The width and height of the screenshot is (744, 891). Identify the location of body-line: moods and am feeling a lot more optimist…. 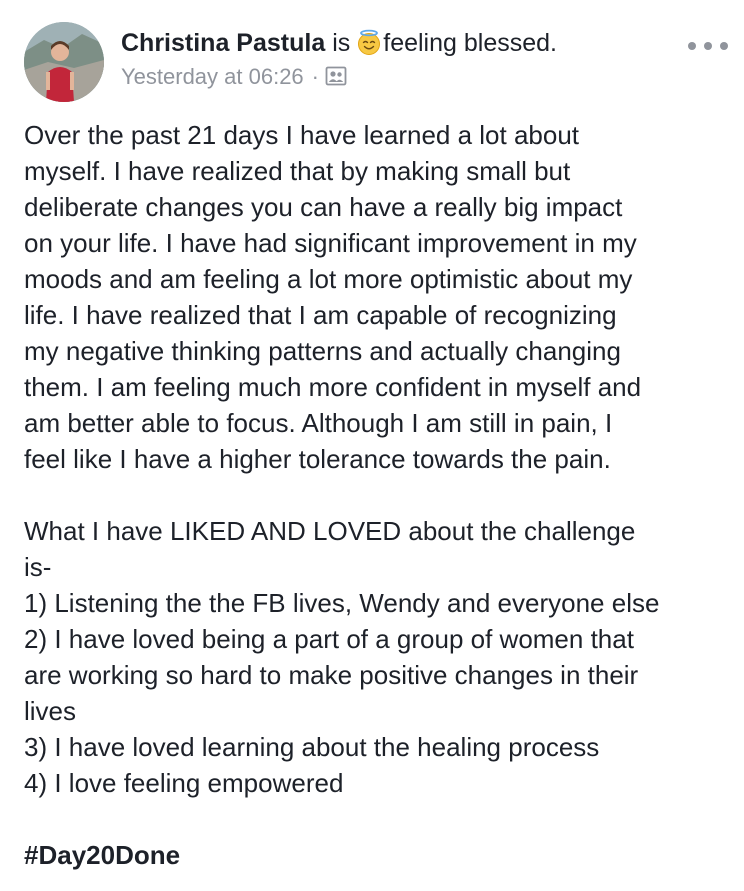
(328, 279).